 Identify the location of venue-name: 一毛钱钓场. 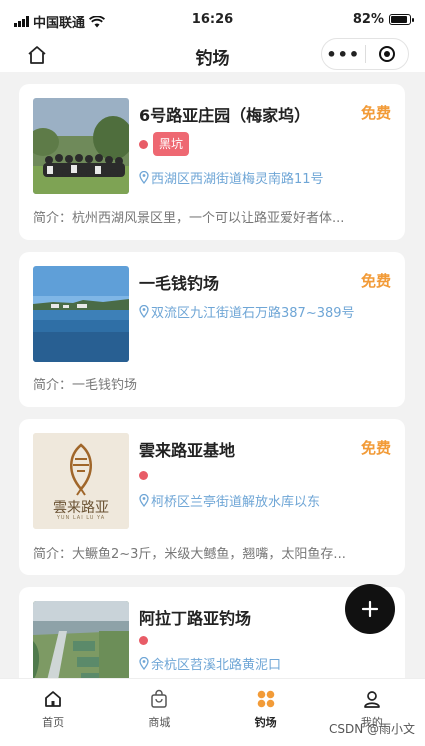
(179, 283).